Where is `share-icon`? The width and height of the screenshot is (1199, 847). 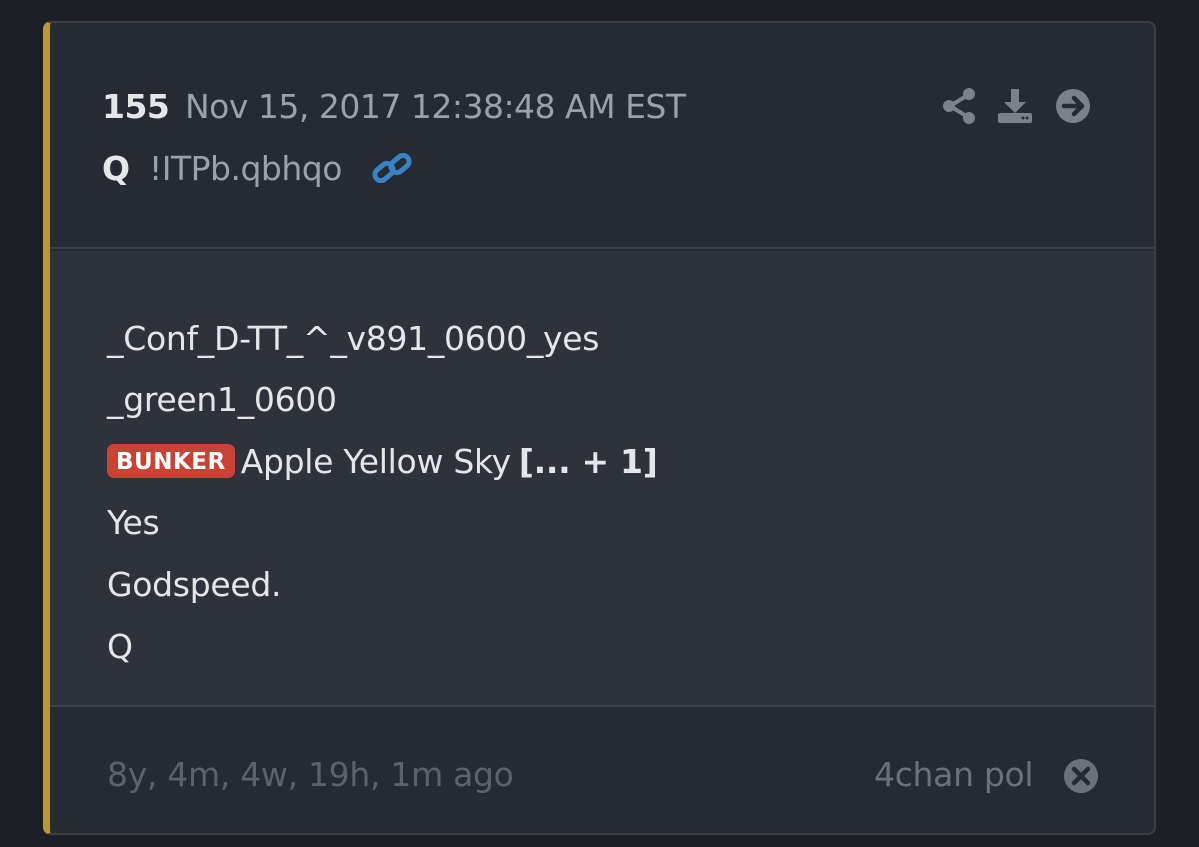
share-icon is located at coordinates (959, 106).